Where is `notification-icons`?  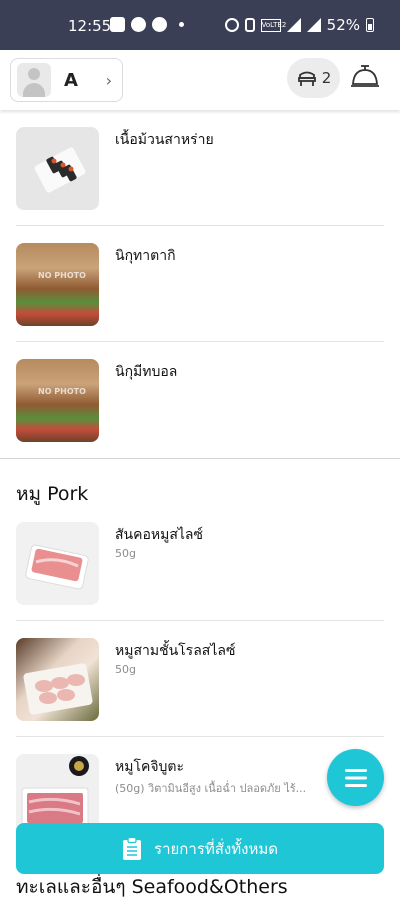 notification-icons is located at coordinates (147, 24).